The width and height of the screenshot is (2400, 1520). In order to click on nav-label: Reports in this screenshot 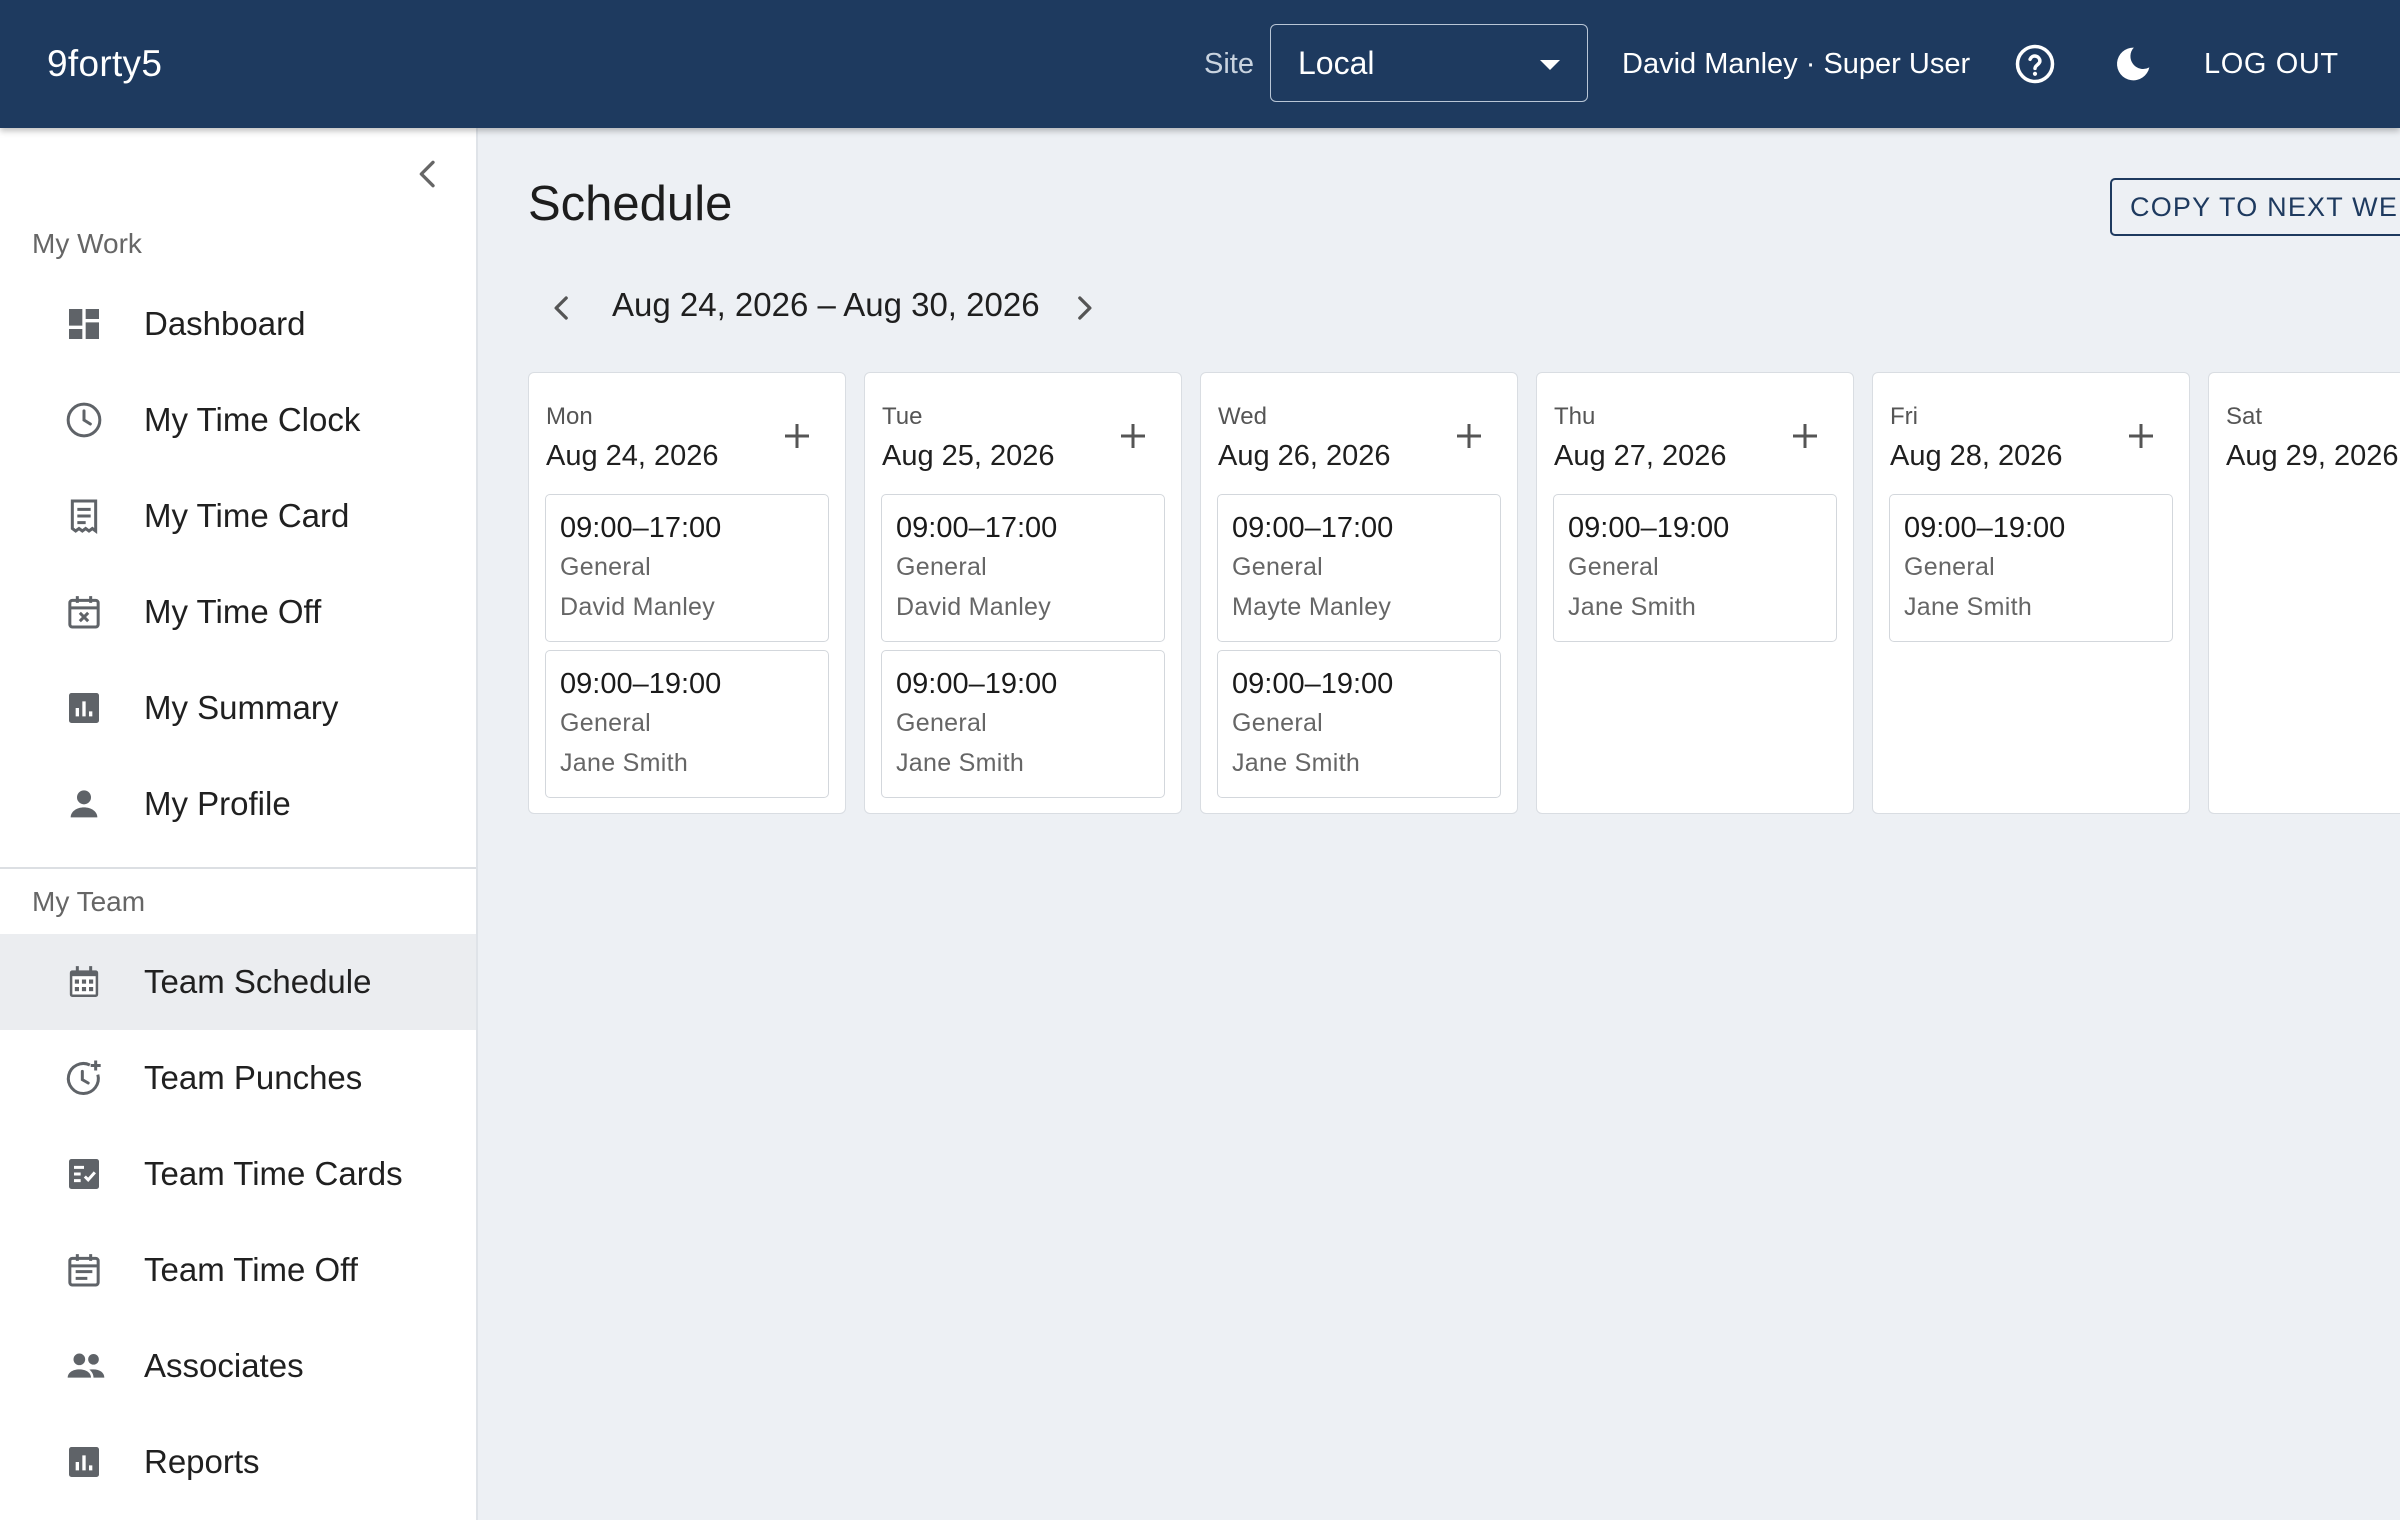, I will do `click(202, 1461)`.